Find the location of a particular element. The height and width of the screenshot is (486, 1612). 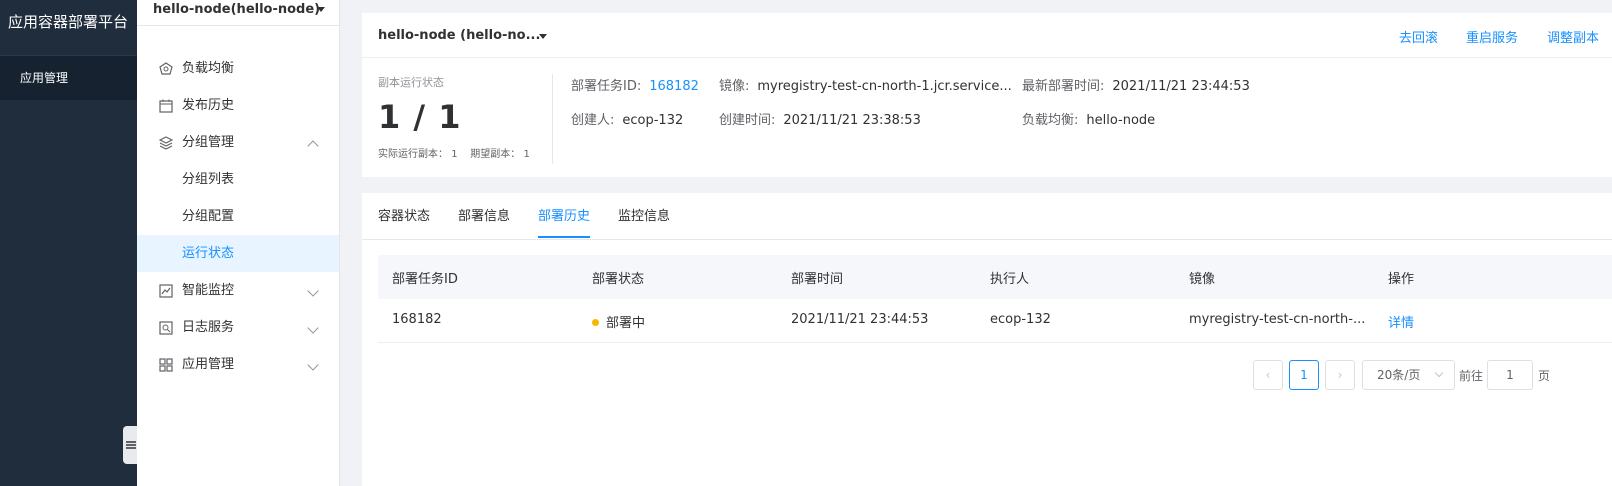

sidebar-item-group-management: 分组管理 is located at coordinates (238, 142).